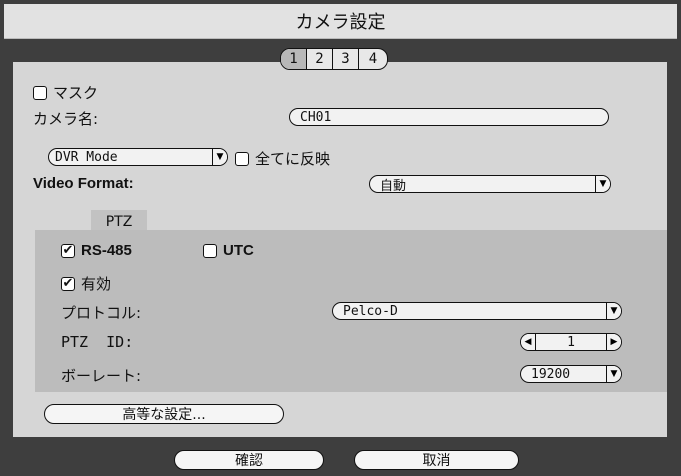  I want to click on apply-all-row: 全てに反映, so click(282, 158).